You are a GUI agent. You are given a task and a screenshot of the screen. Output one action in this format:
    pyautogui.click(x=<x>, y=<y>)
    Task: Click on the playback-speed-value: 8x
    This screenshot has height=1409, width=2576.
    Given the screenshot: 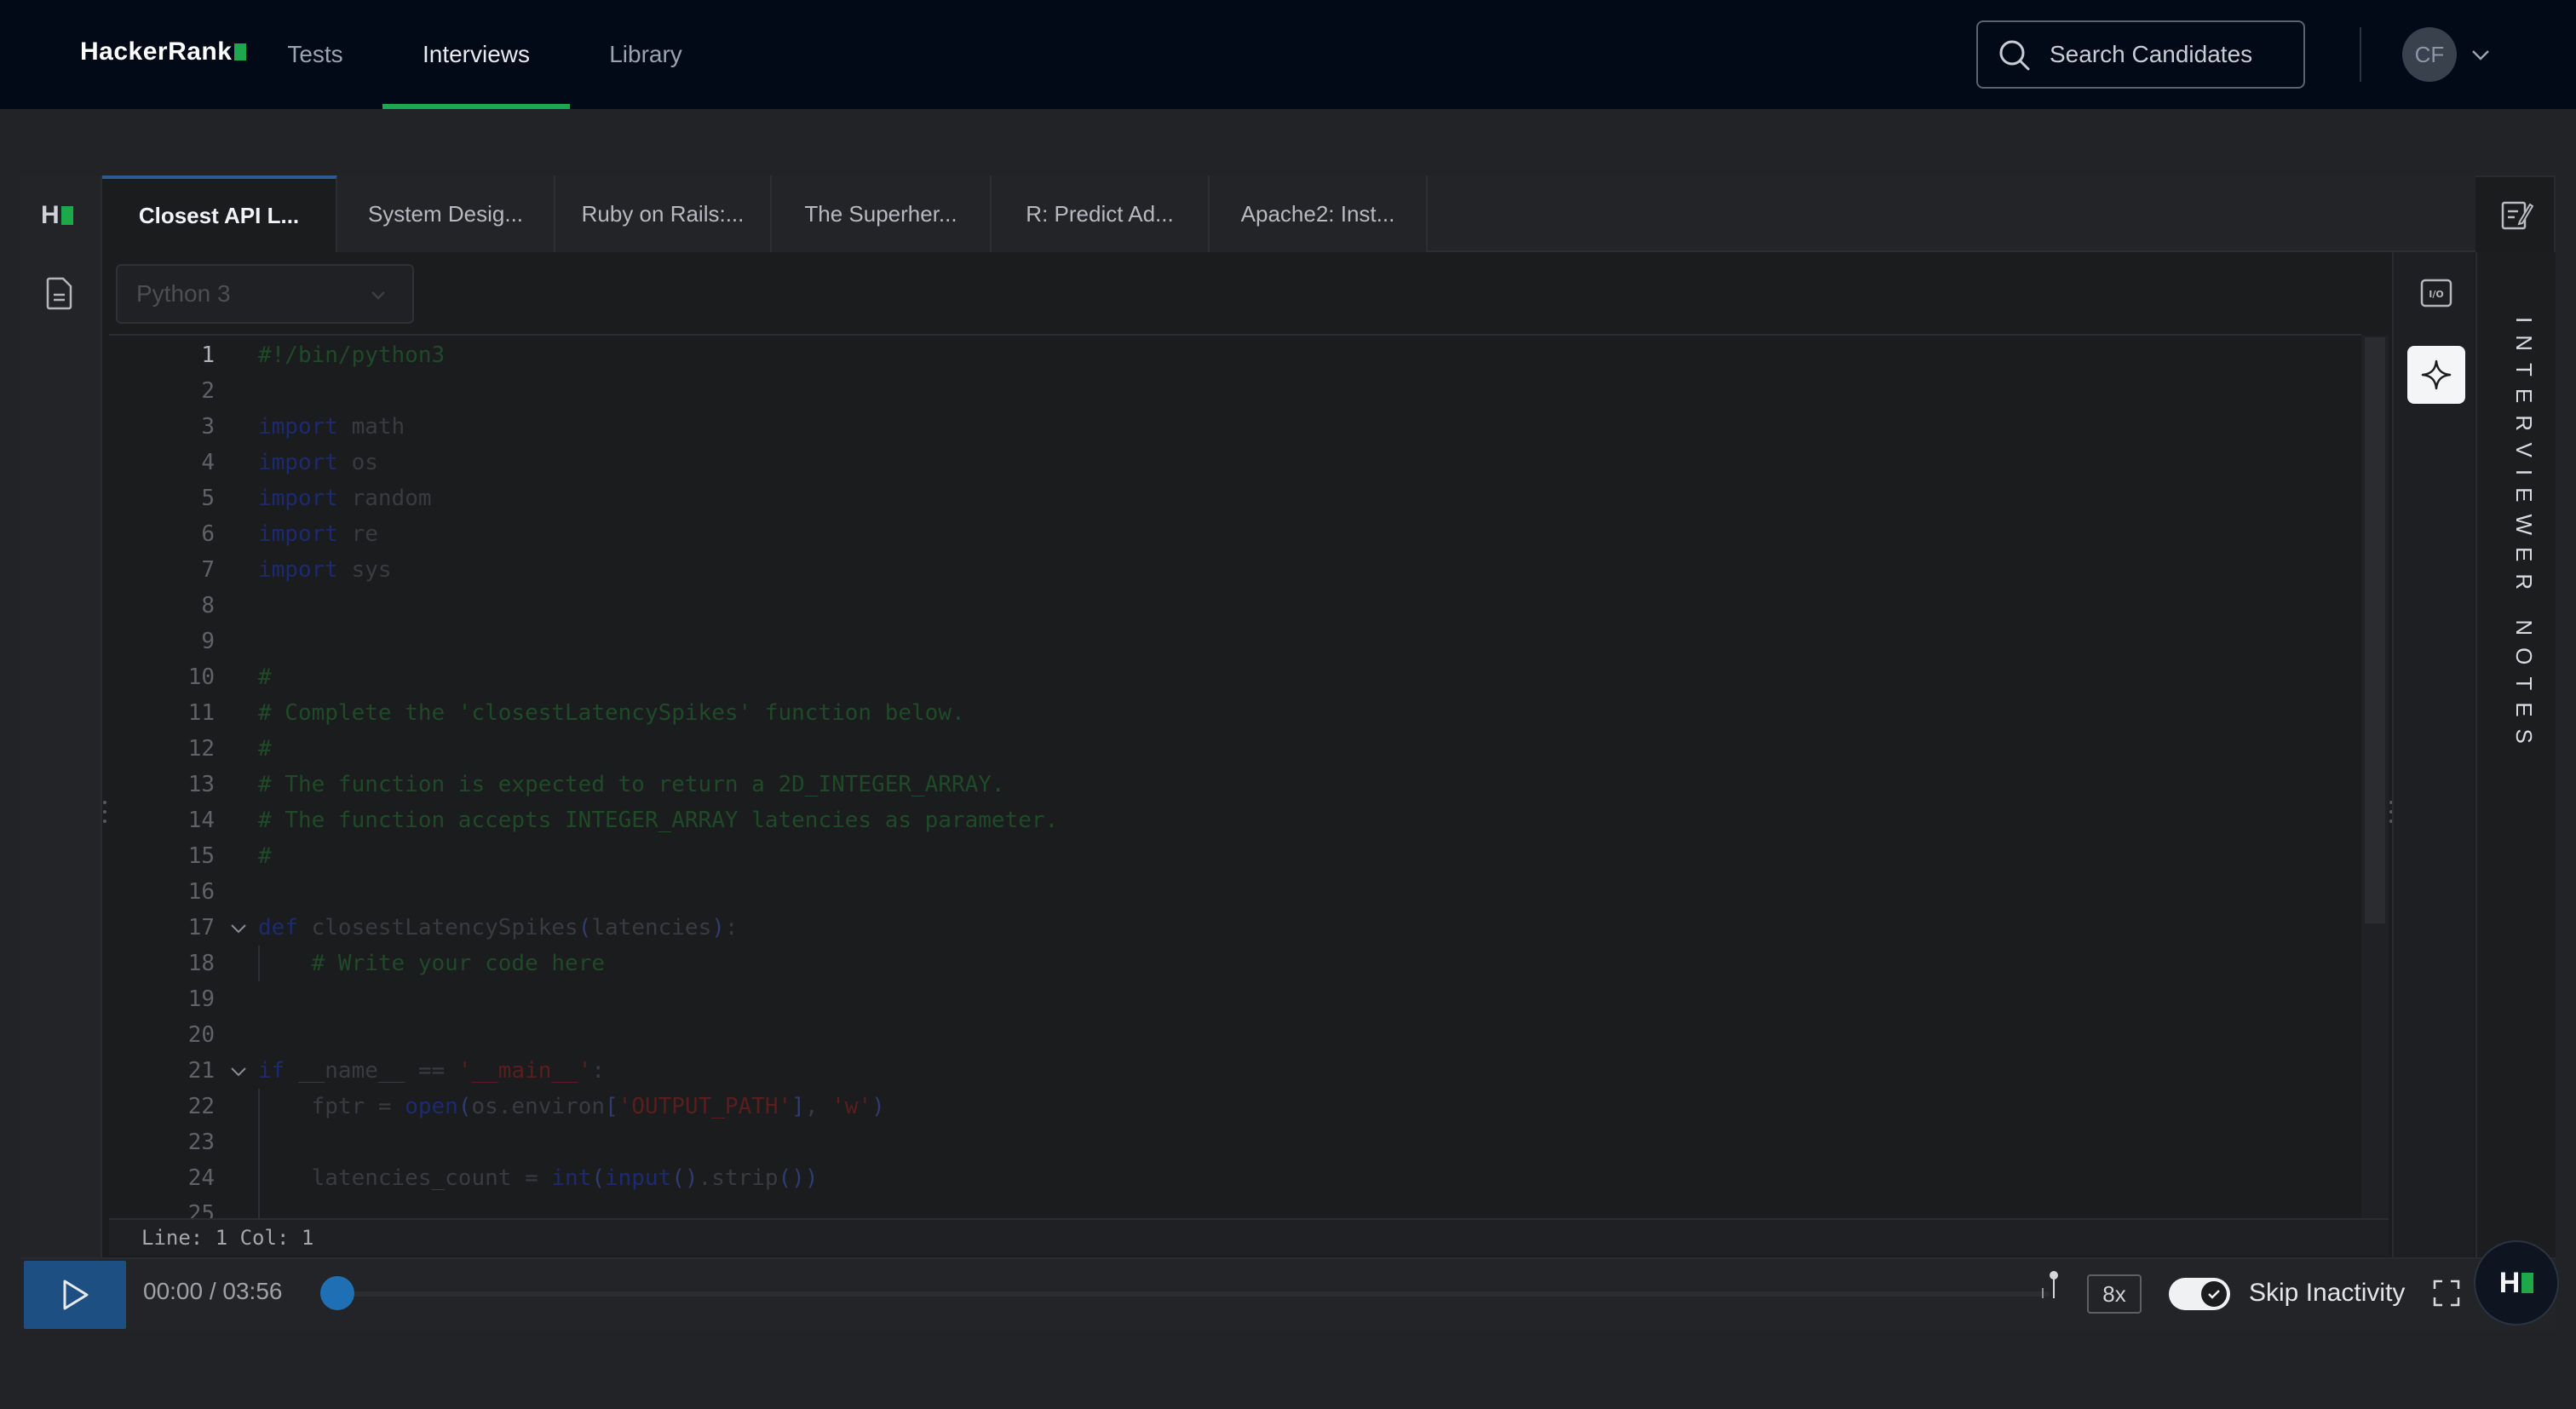 What is the action you would take?
    pyautogui.click(x=2114, y=1293)
    